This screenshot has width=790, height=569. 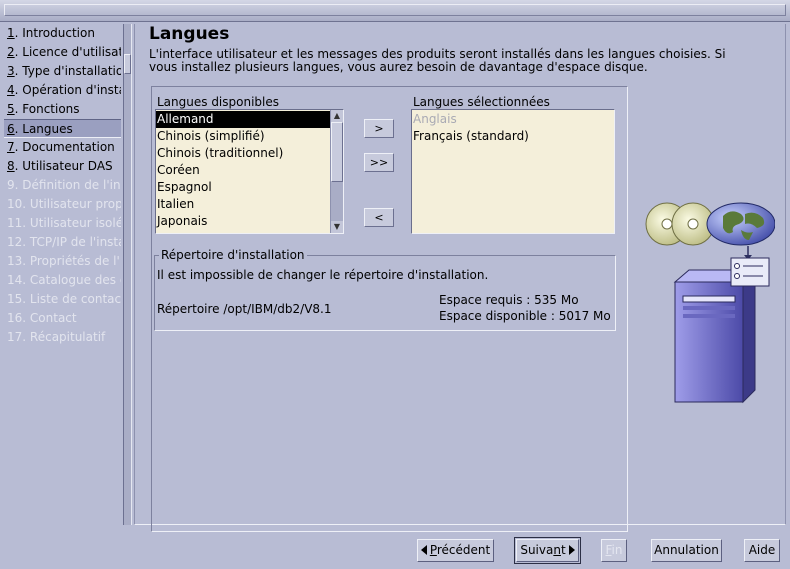 I want to click on step-label: . Introduction, so click(x=54, y=33).